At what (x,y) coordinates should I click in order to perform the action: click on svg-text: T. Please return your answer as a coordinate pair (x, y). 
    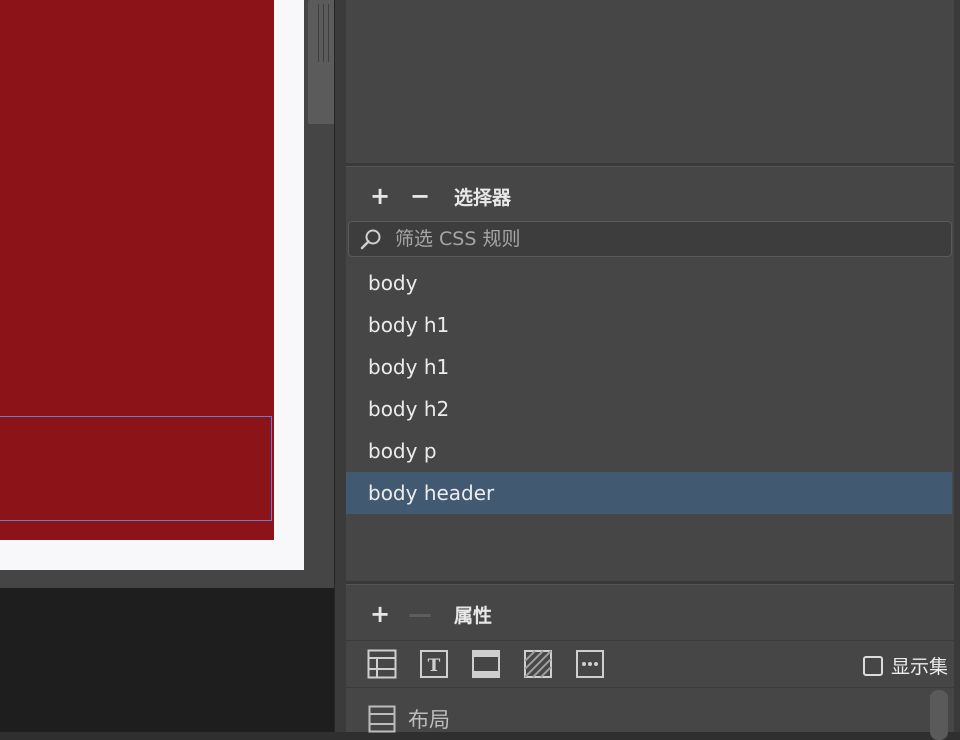
    Looking at the image, I should click on (434, 666).